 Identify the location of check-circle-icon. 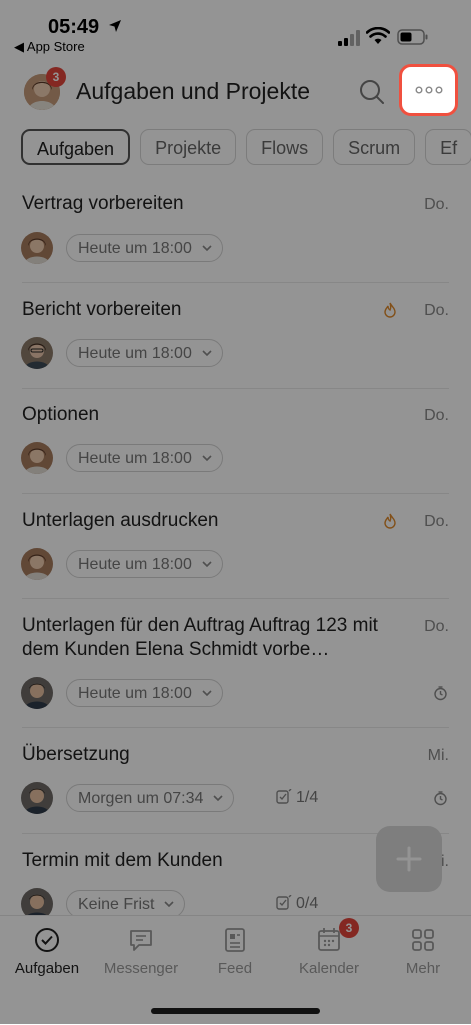
(47, 940).